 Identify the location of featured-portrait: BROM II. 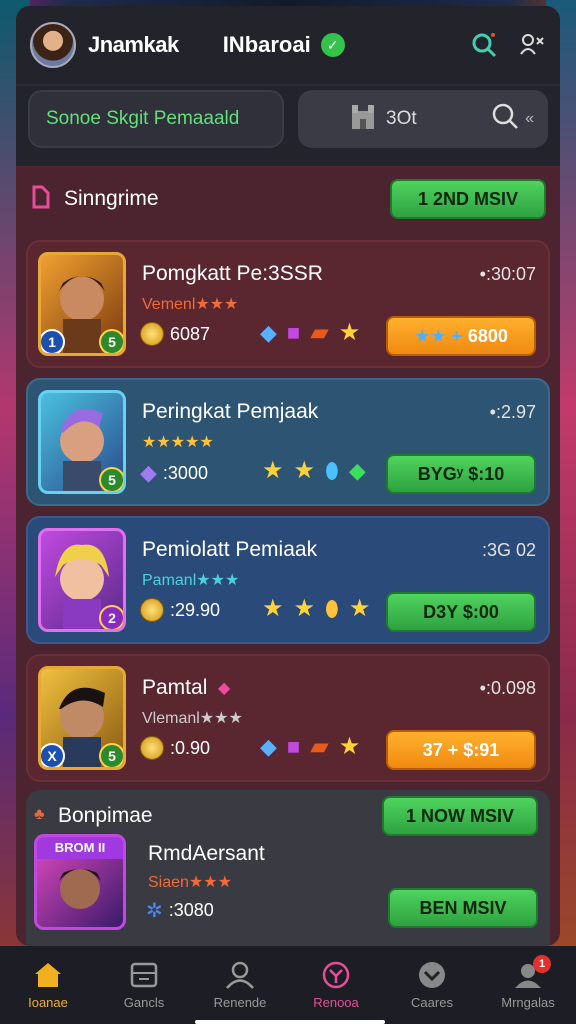
(80, 882).